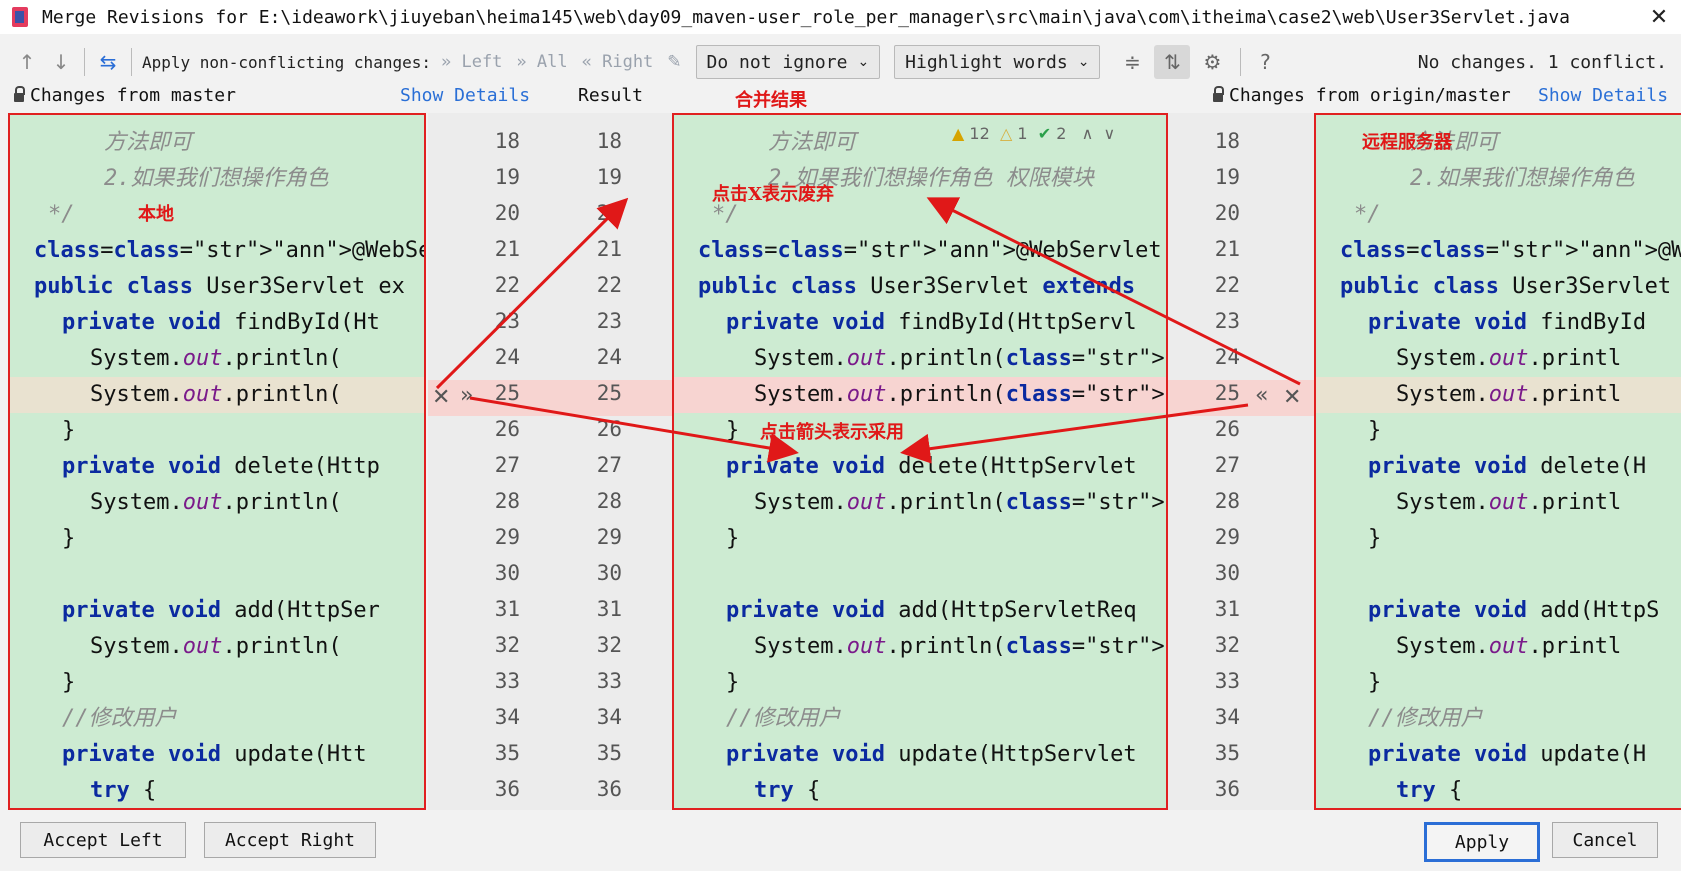  Describe the element at coordinates (1074, 433) in the screenshot. I see `arrow-accept-right` at that location.